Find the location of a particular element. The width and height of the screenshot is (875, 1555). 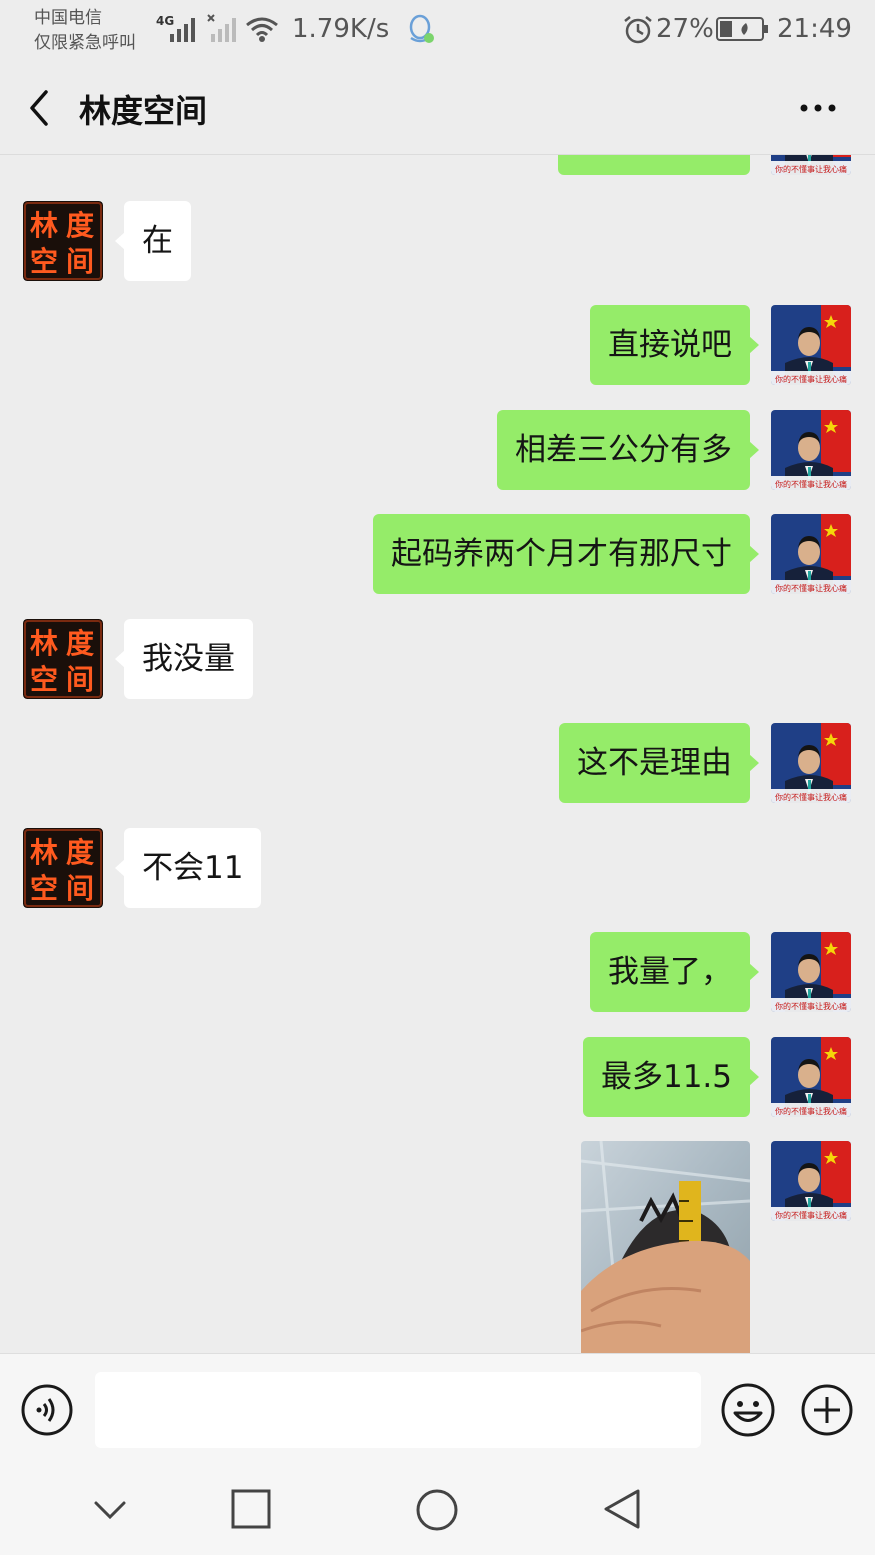

system-nav-bar is located at coordinates (437, 1510).